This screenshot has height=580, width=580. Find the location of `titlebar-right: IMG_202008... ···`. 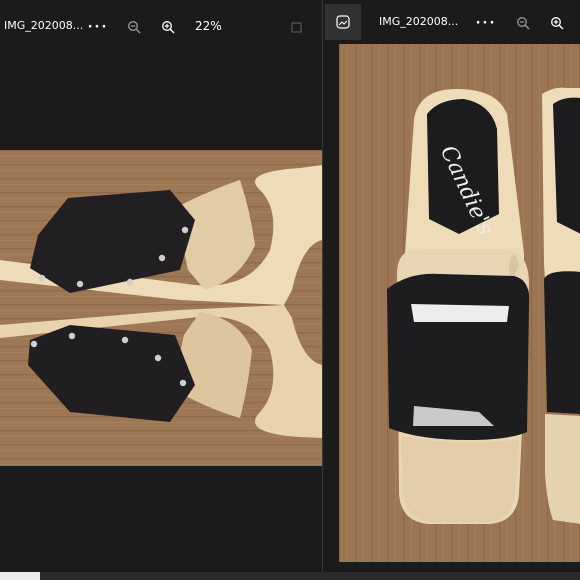

titlebar-right: IMG_202008... ··· is located at coordinates (451, 23).